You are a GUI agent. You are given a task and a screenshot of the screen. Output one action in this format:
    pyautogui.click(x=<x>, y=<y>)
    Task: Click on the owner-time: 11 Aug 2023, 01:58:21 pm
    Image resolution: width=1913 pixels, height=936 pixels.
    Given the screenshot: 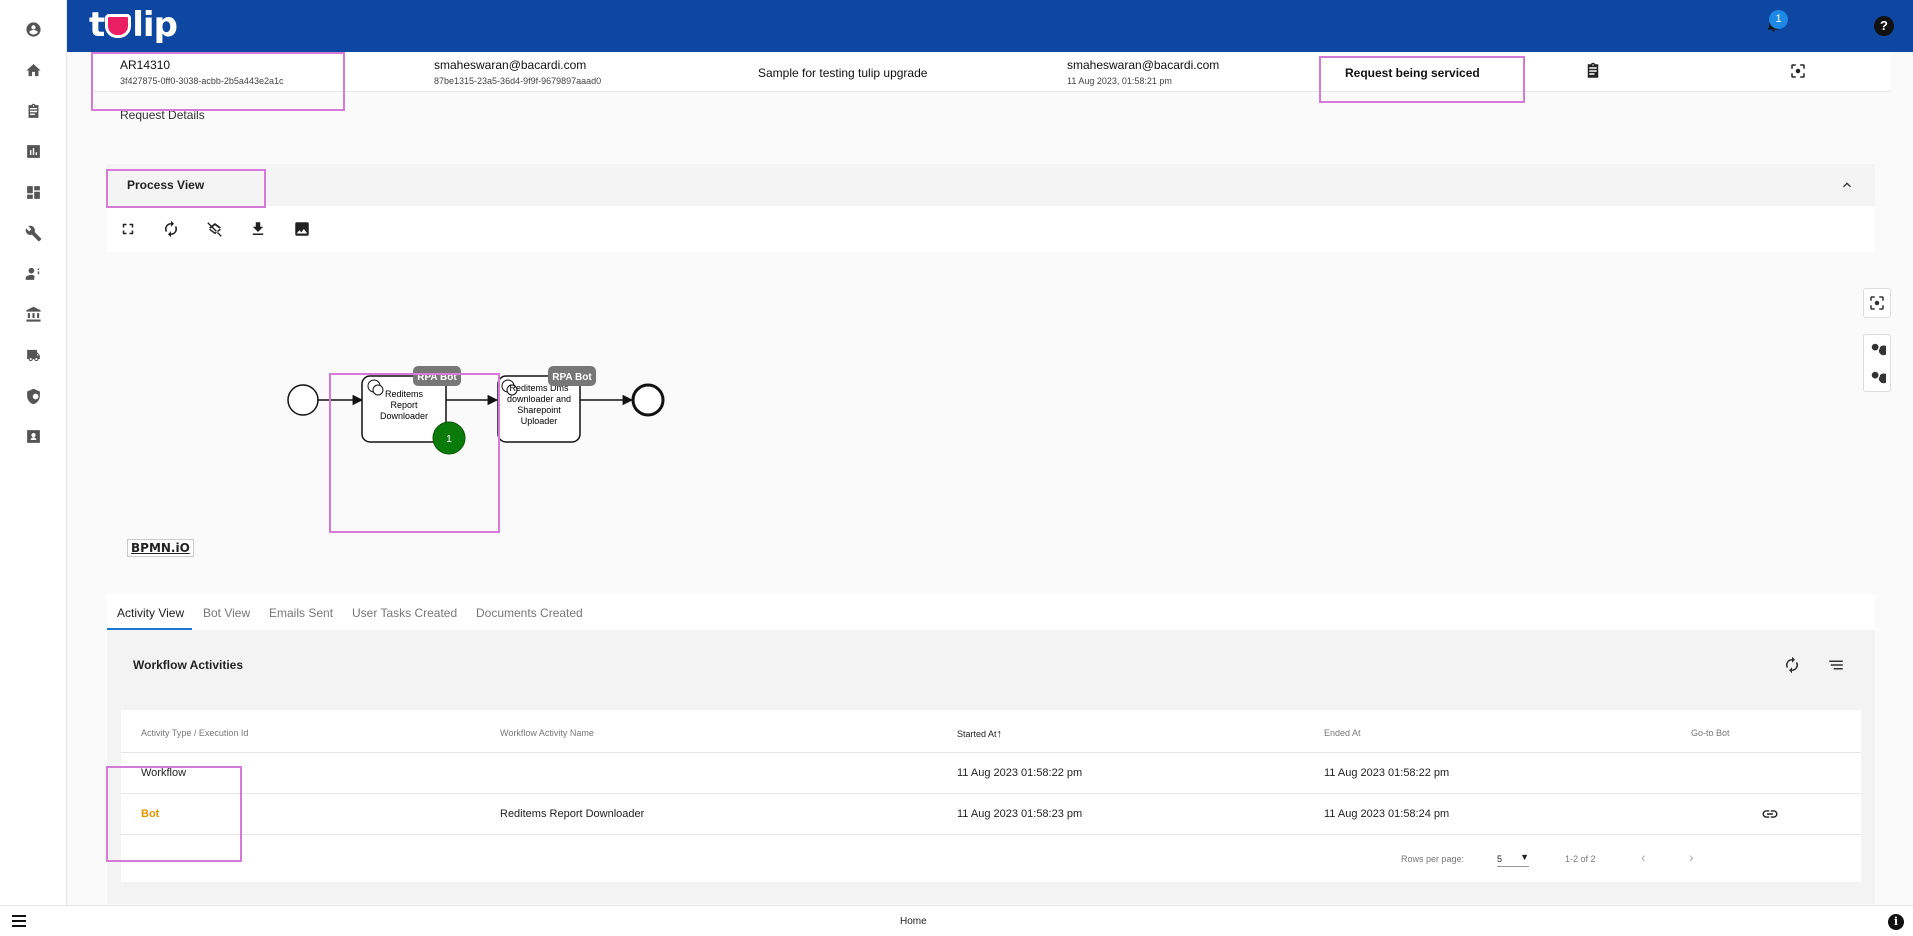 What is the action you would take?
    pyautogui.click(x=1119, y=81)
    